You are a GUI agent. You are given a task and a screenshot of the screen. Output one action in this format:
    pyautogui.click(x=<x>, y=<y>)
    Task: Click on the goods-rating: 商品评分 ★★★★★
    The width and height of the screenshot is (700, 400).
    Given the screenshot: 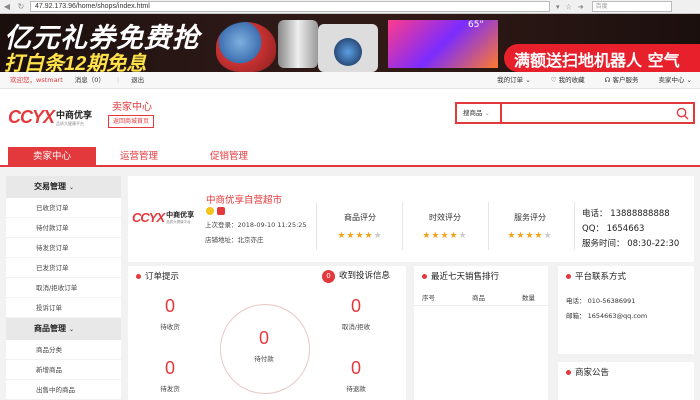 What is the action you would take?
    pyautogui.click(x=360, y=226)
    